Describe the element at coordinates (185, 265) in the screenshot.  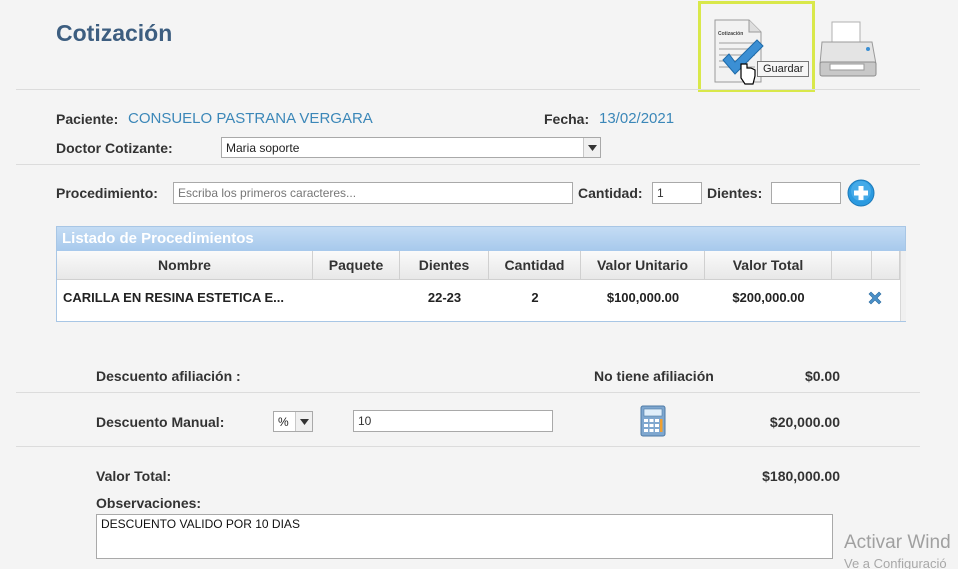
I see `col-nombre: Nombre` at that location.